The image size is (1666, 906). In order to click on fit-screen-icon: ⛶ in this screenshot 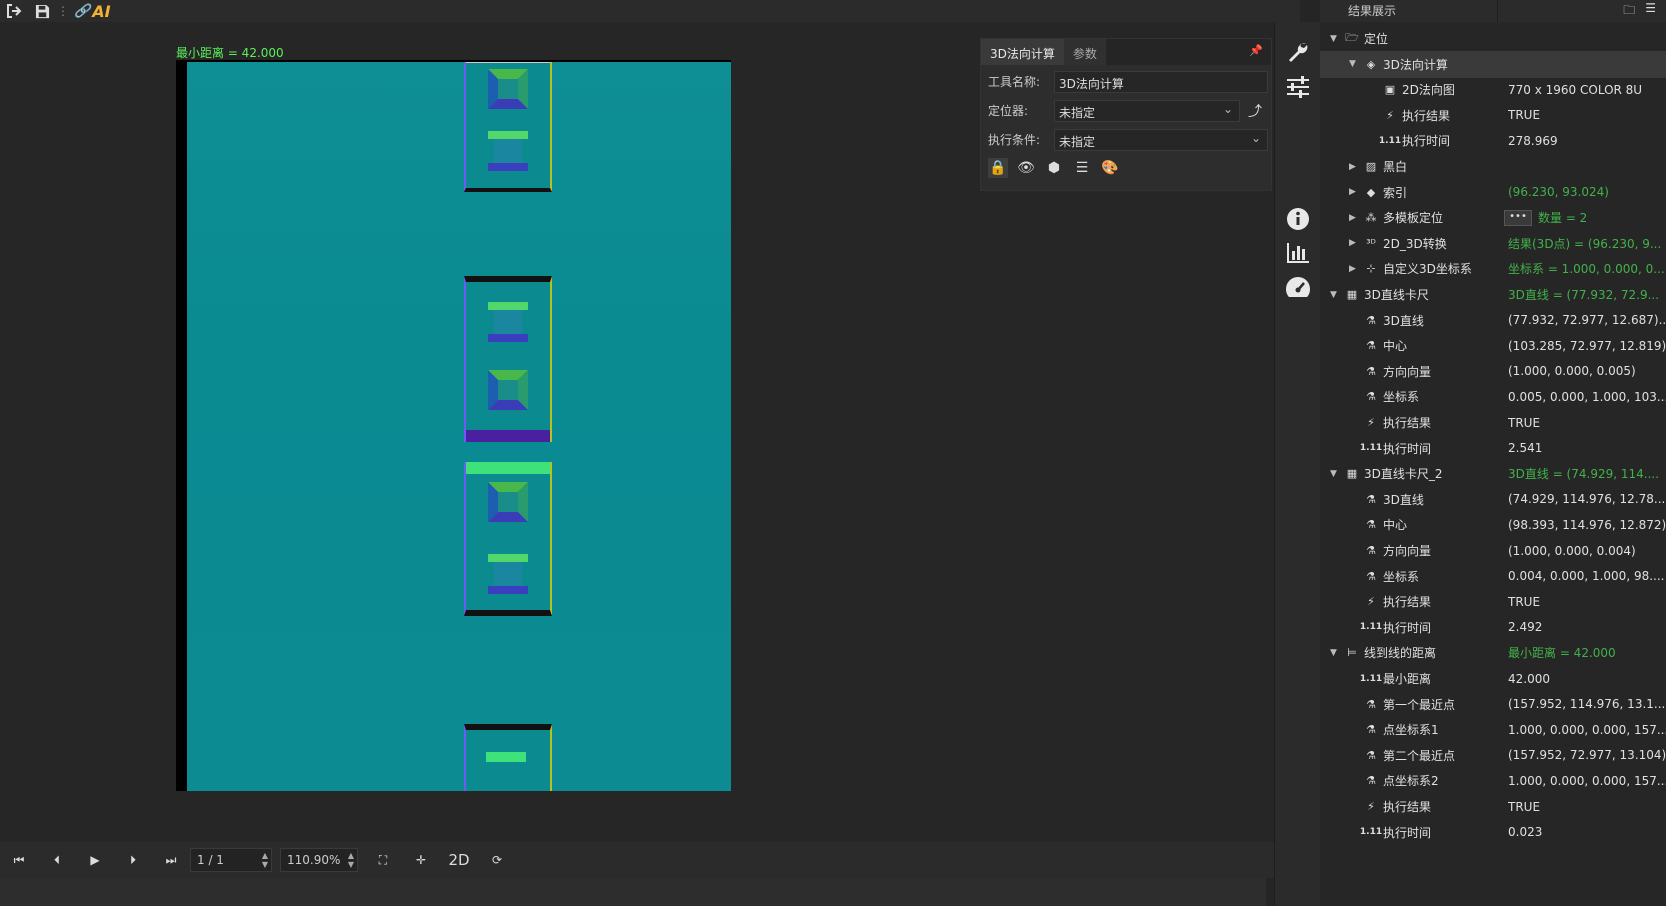, I will do `click(383, 860)`.